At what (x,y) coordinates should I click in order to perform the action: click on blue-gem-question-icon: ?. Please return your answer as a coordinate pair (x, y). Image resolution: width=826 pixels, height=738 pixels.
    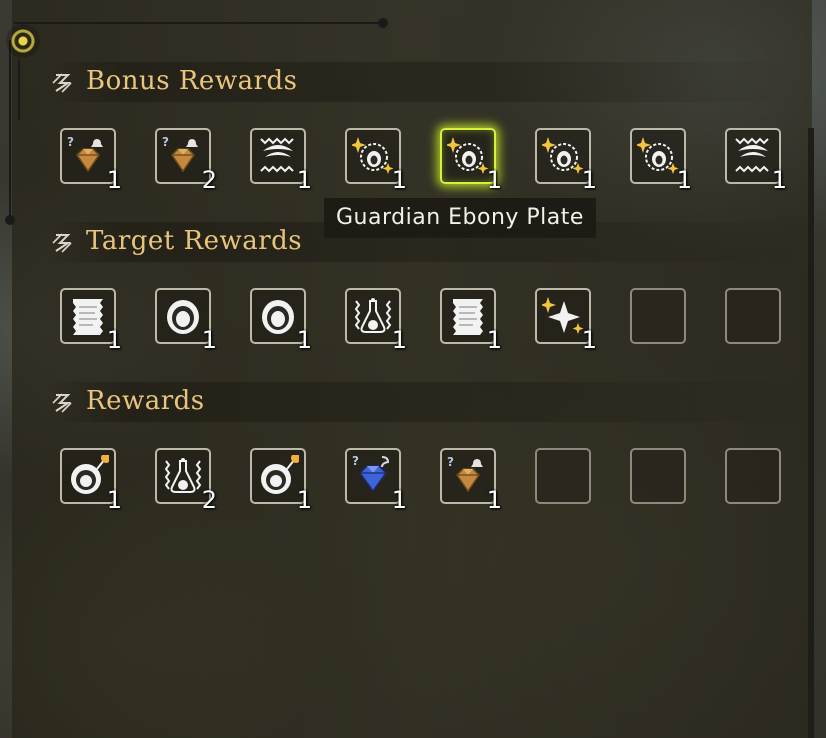
    Looking at the image, I should click on (371, 474).